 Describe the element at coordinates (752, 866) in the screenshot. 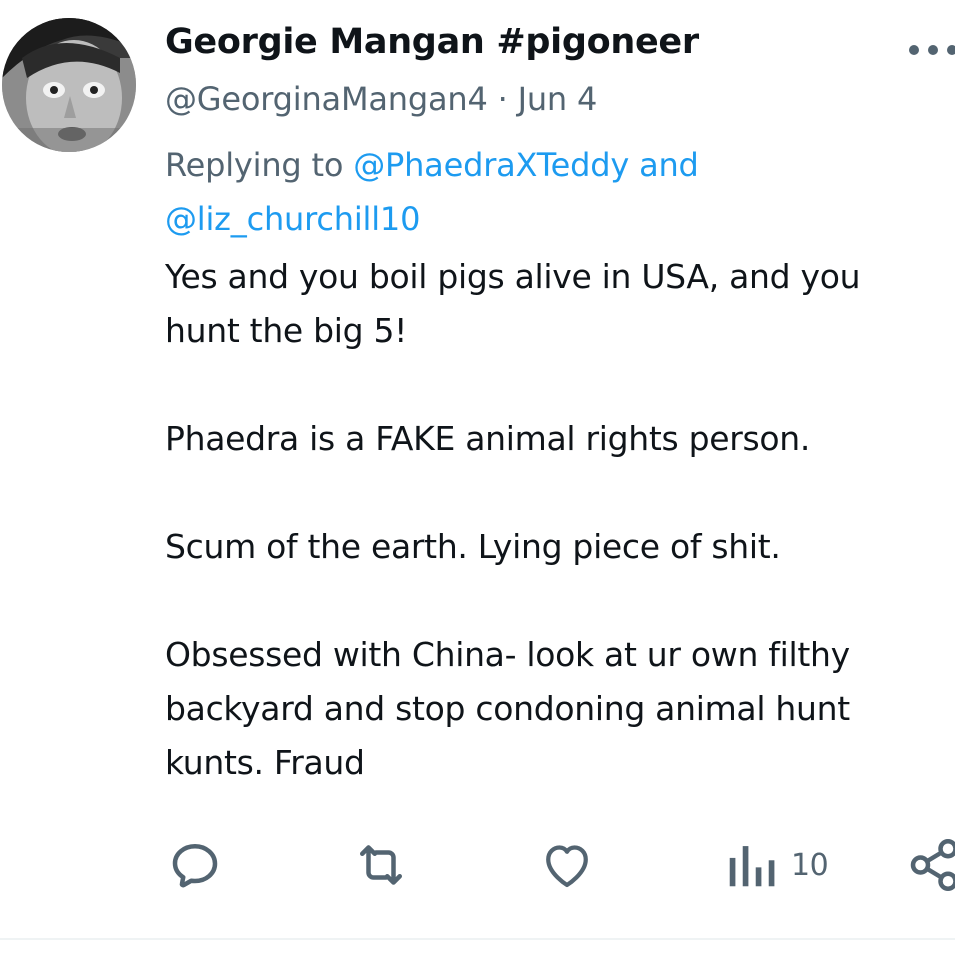

I see `analytics-icon` at that location.